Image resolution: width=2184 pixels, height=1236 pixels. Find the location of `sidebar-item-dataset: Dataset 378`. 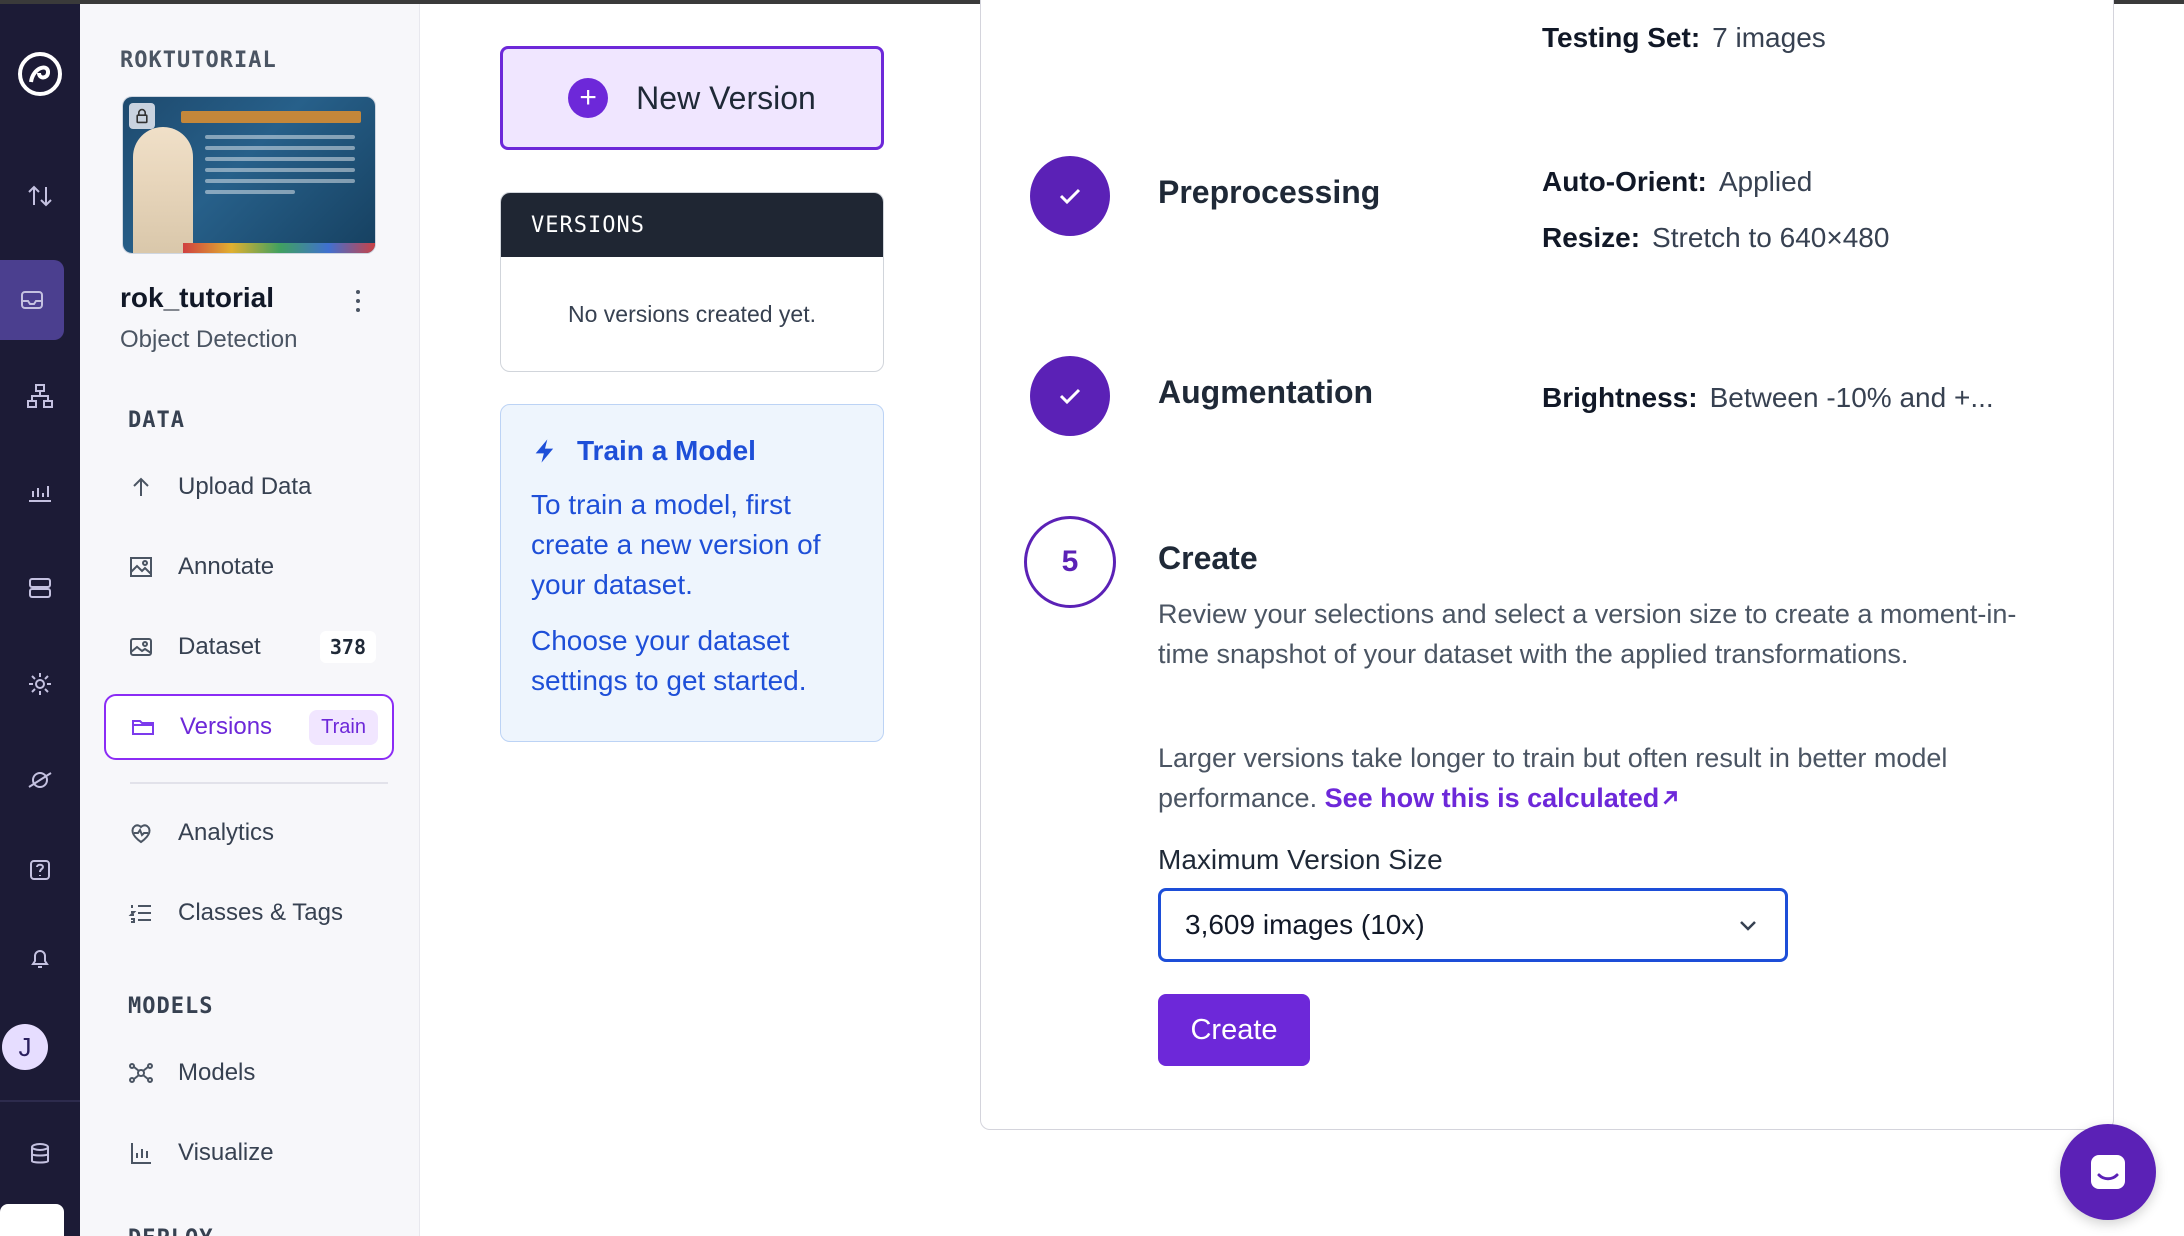

sidebar-item-dataset: Dataset 378 is located at coordinates (249, 647).